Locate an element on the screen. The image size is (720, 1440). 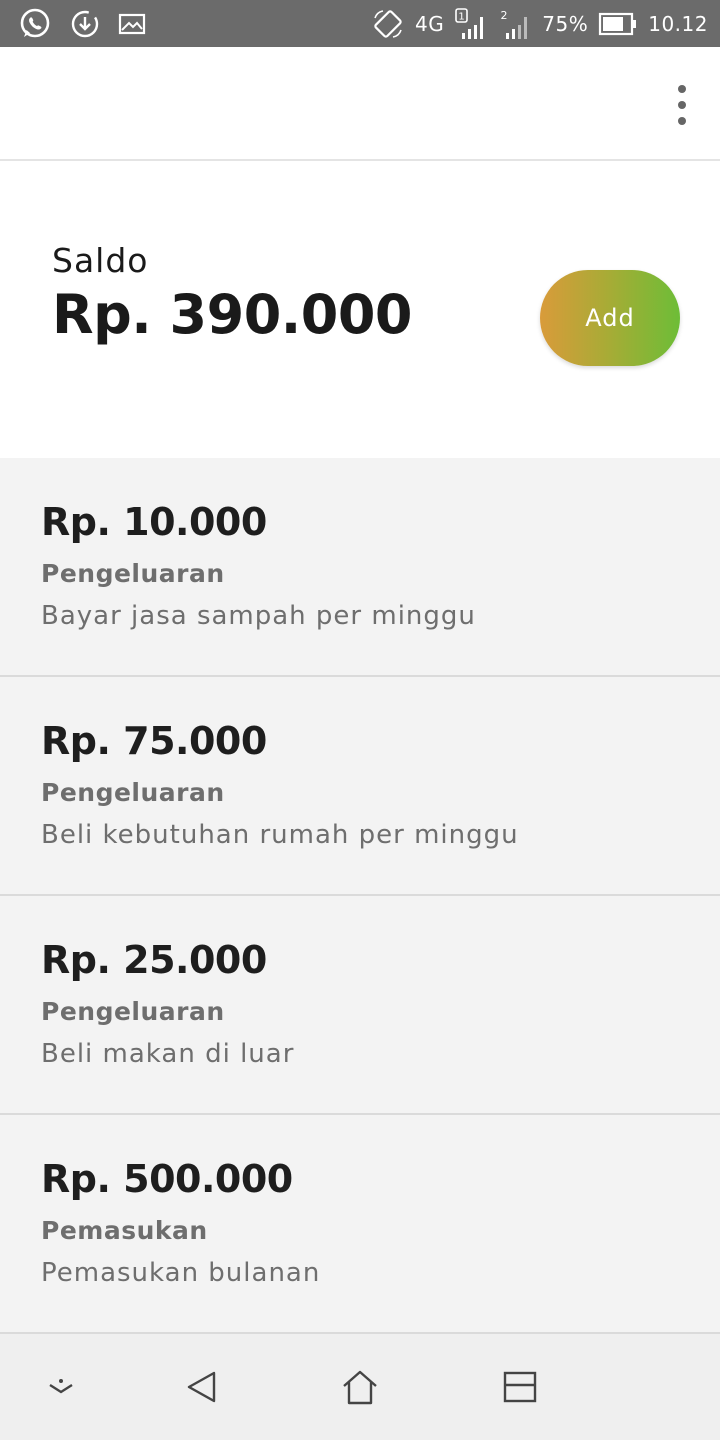
transaction-type: Pemasukan is located at coordinates (124, 1230).